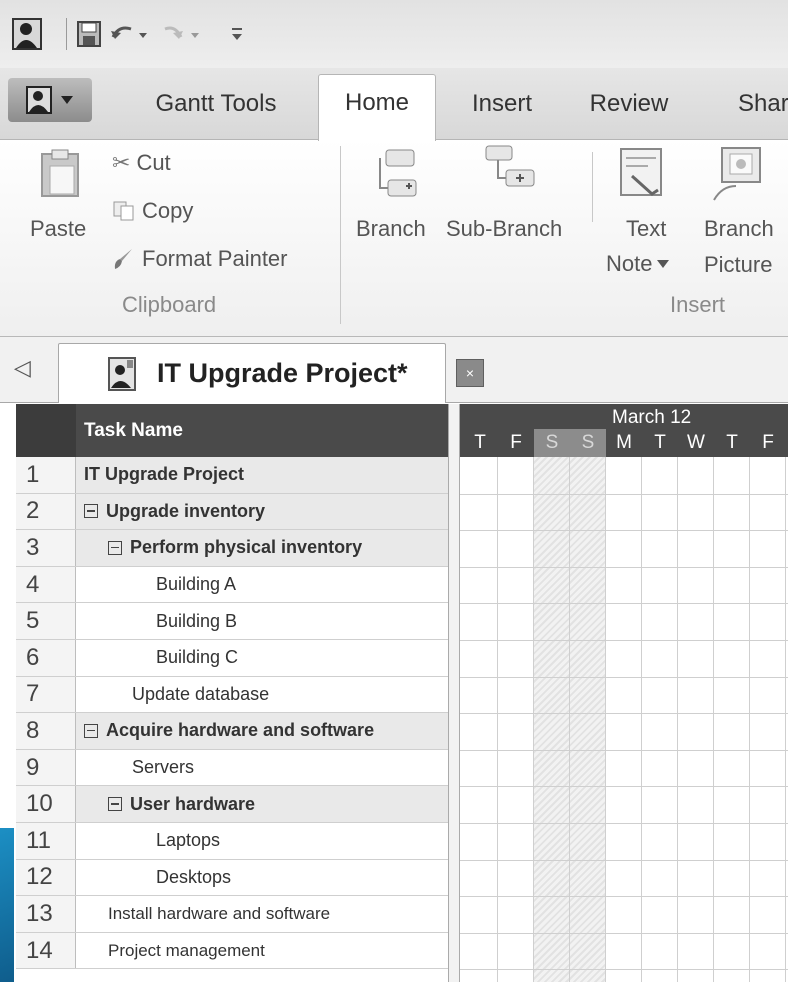  I want to click on tab-share: Share, so click(748, 104).